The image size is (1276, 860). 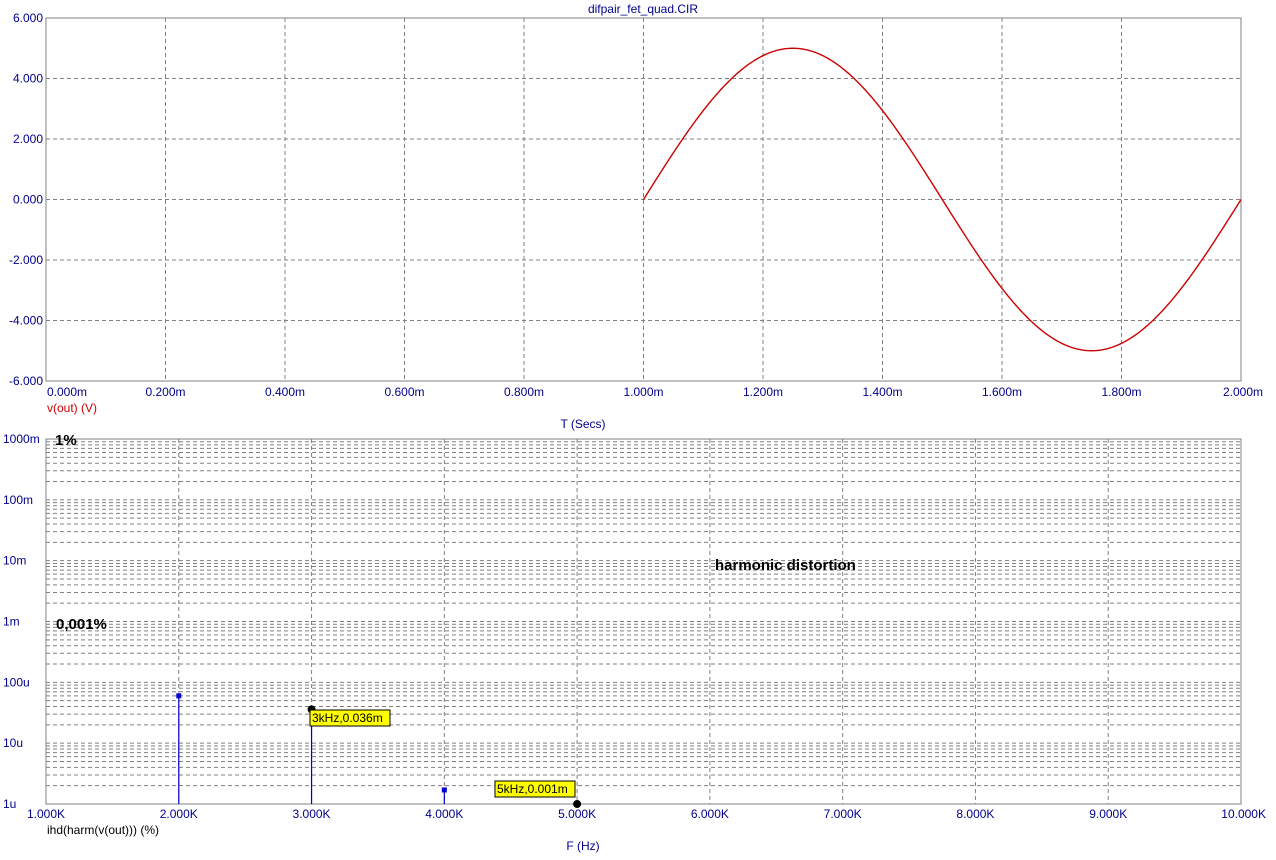 What do you see at coordinates (11, 622) in the screenshot?
I see `harmonic-y-tick-label: 1m` at bounding box center [11, 622].